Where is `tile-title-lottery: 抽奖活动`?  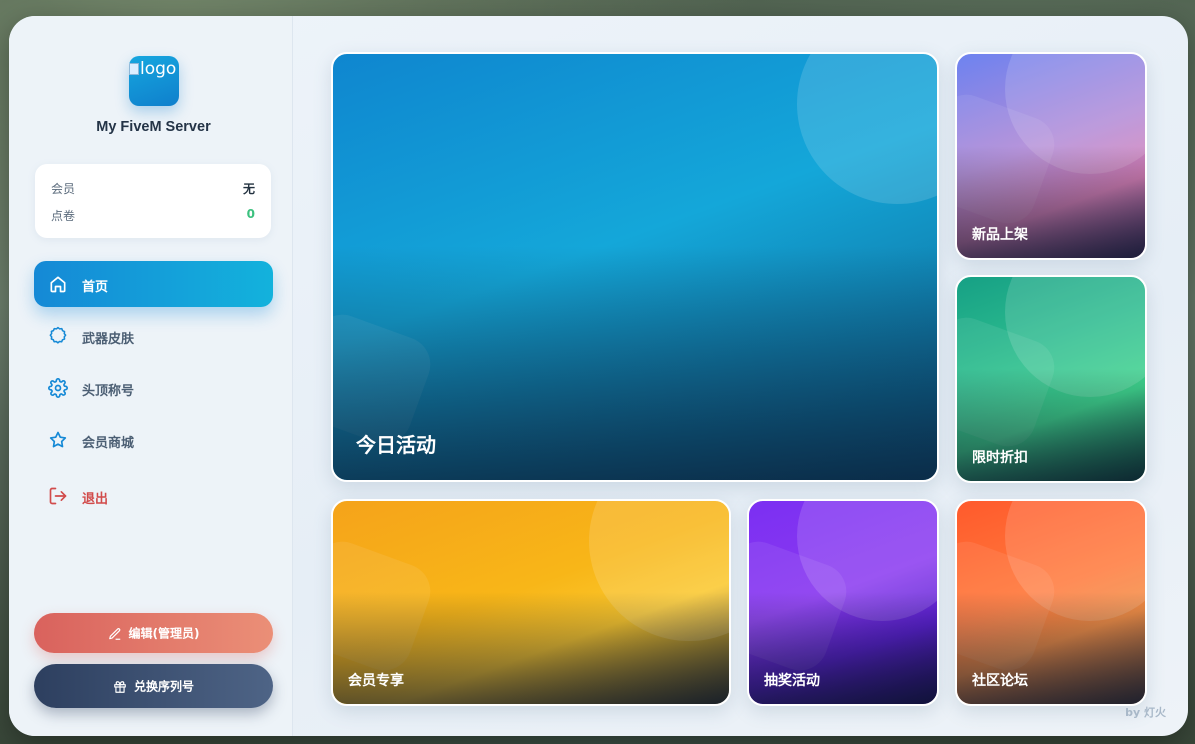
tile-title-lottery: 抽奖活动 is located at coordinates (792, 681).